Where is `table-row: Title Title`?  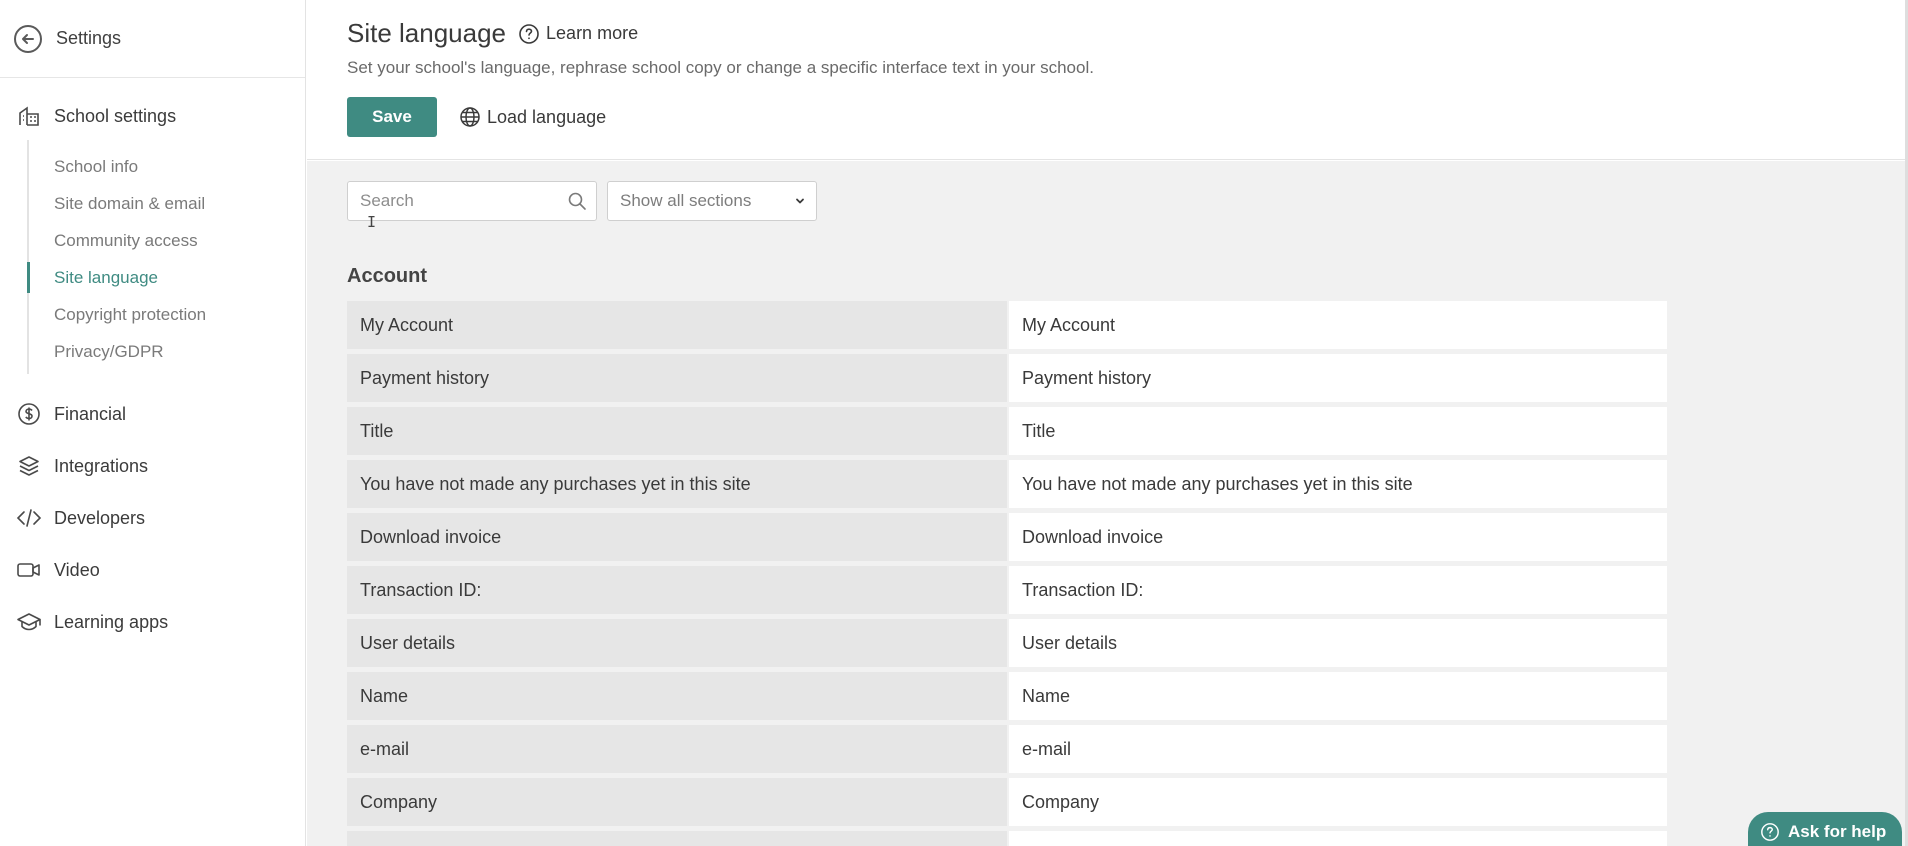
table-row: Title Title is located at coordinates (1007, 431).